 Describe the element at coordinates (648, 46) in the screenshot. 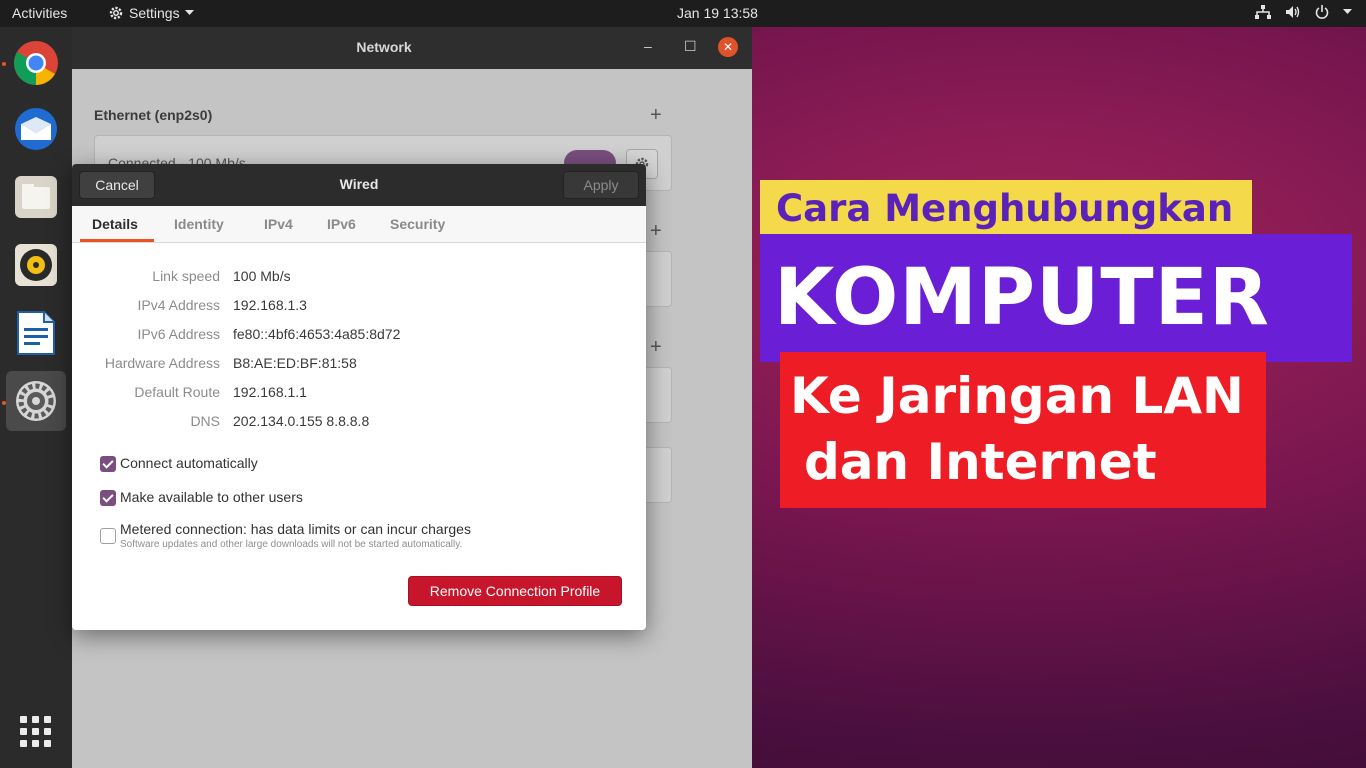

I see `minimize-icon: –` at that location.